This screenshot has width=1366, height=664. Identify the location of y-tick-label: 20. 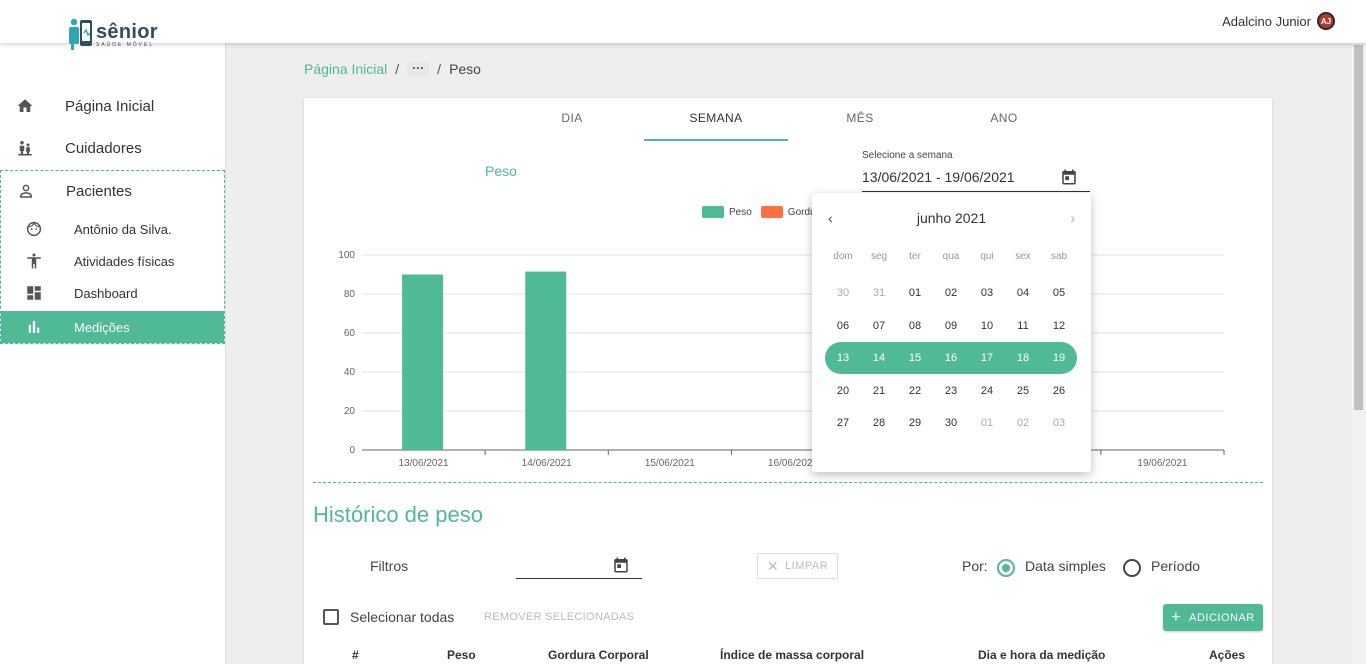
(350, 411).